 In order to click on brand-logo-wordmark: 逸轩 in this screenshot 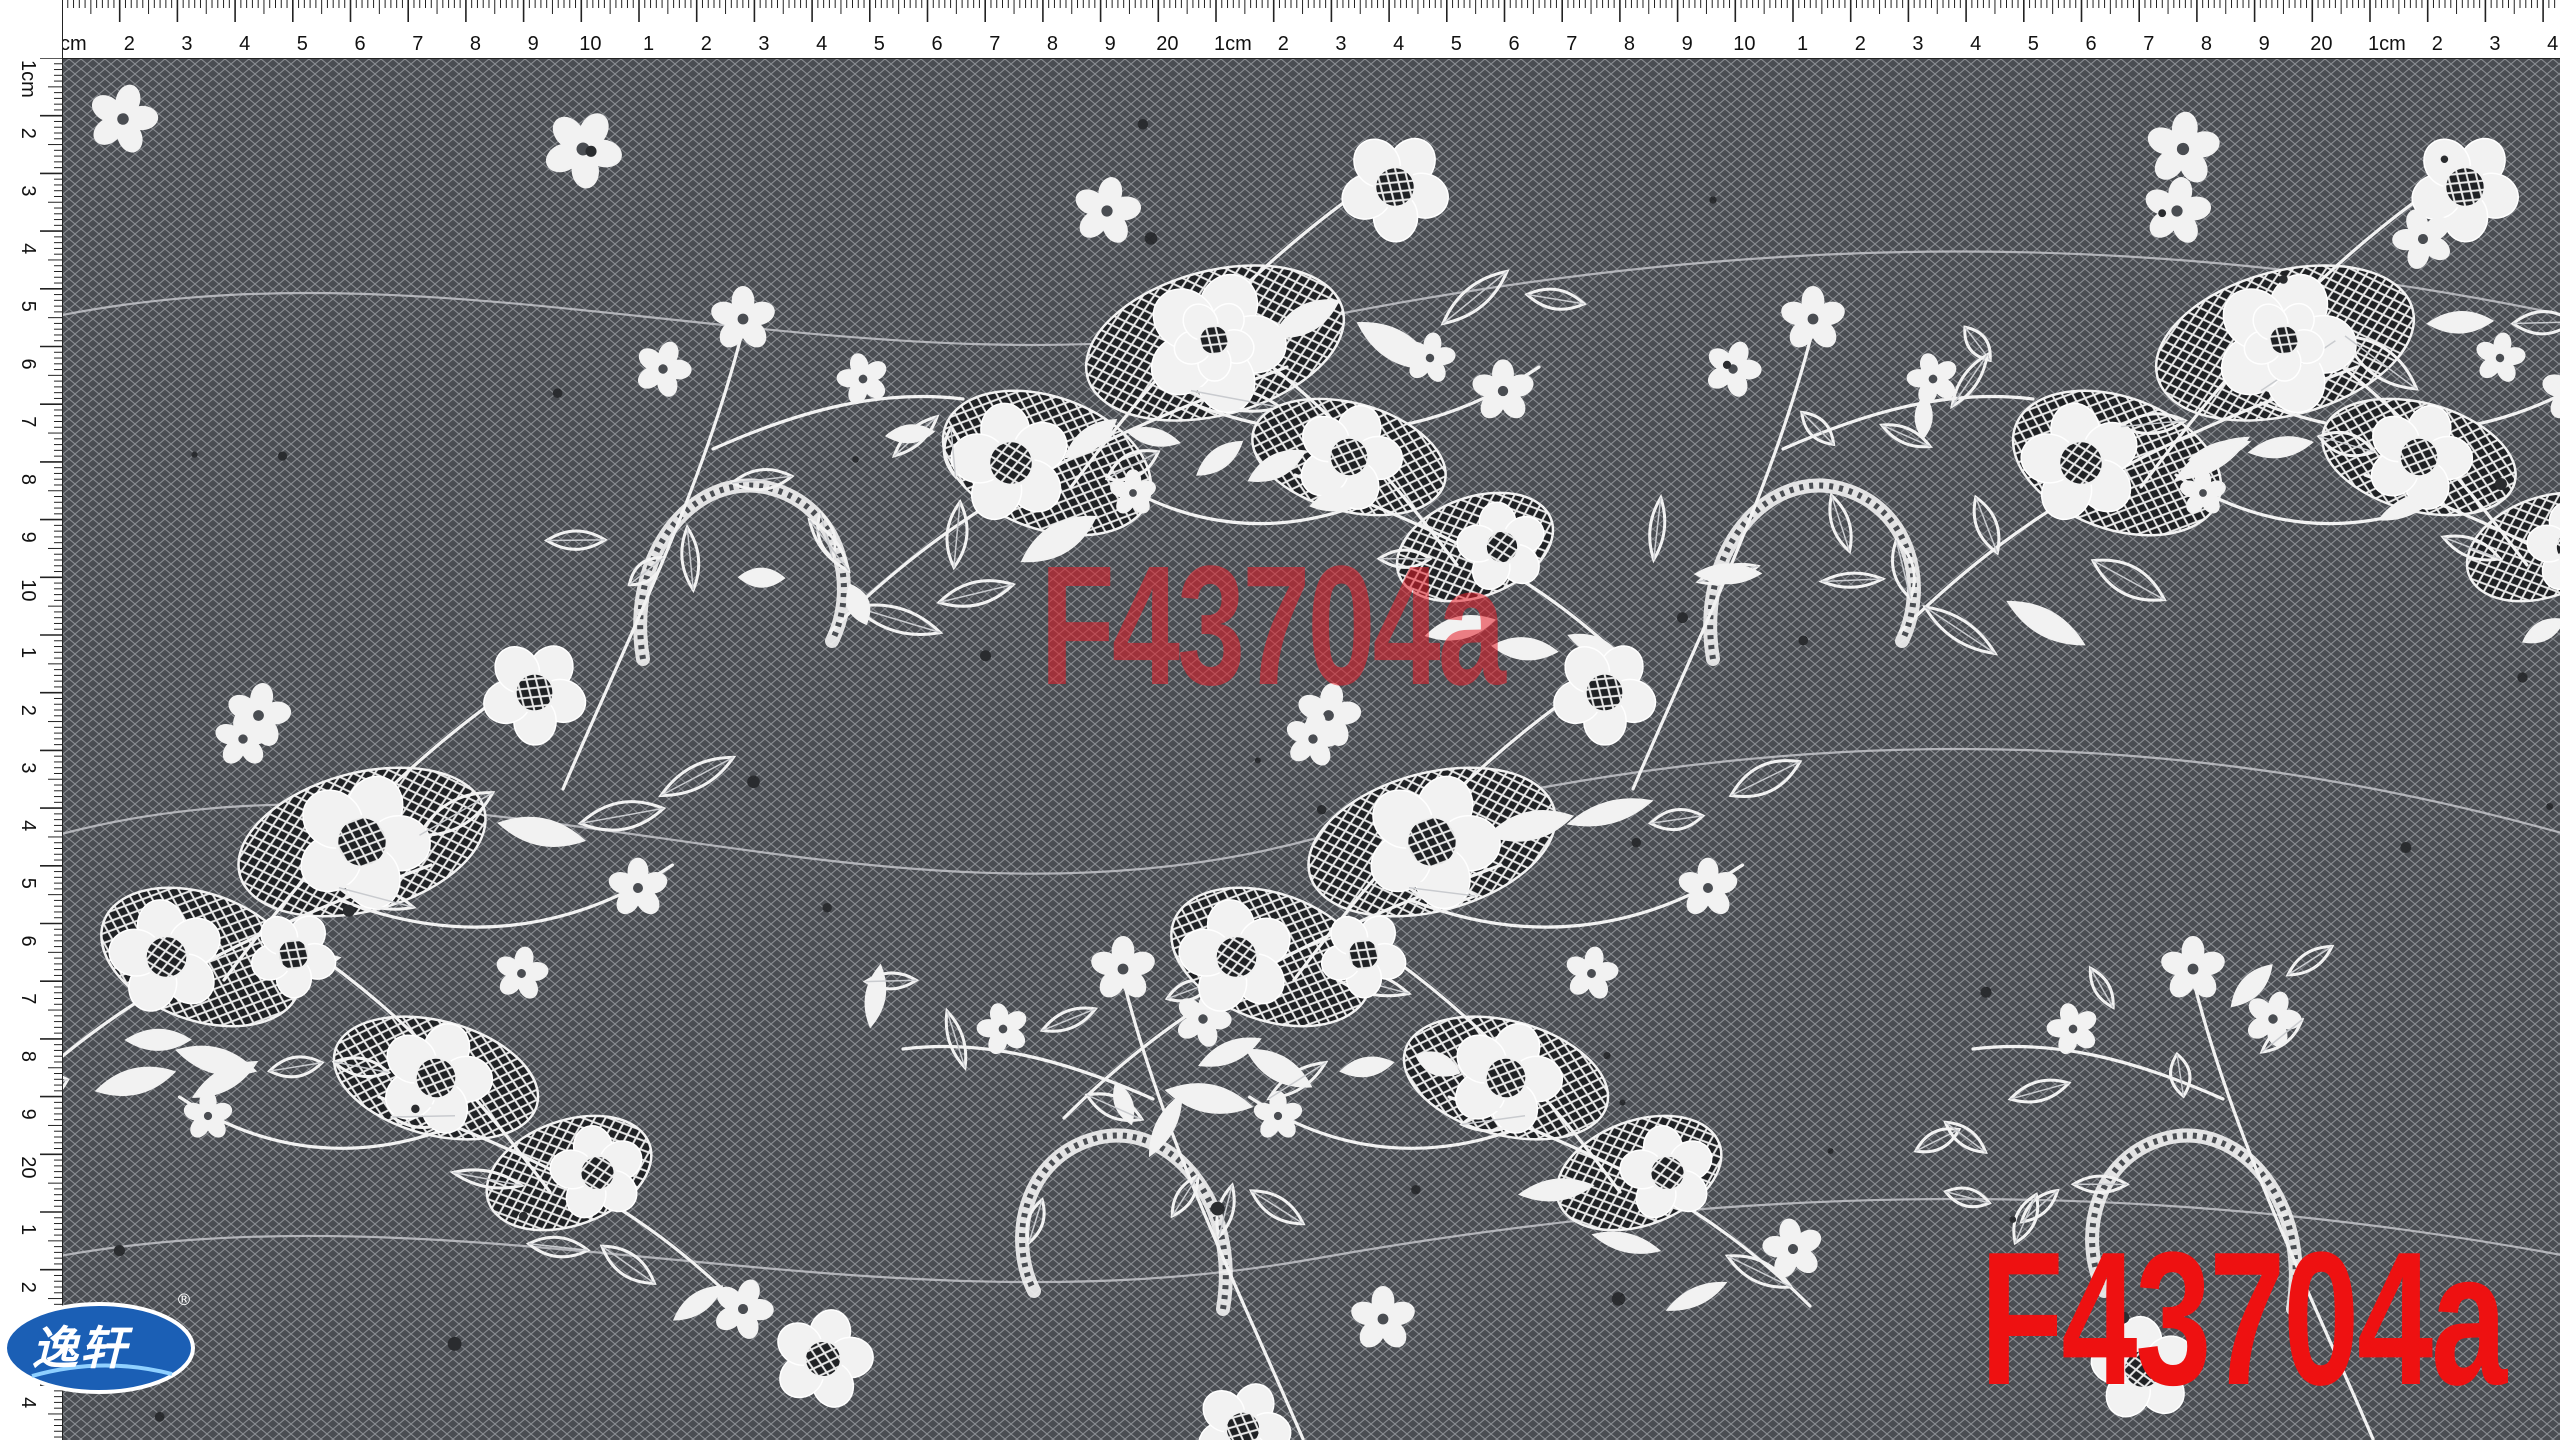, I will do `click(80, 1348)`.